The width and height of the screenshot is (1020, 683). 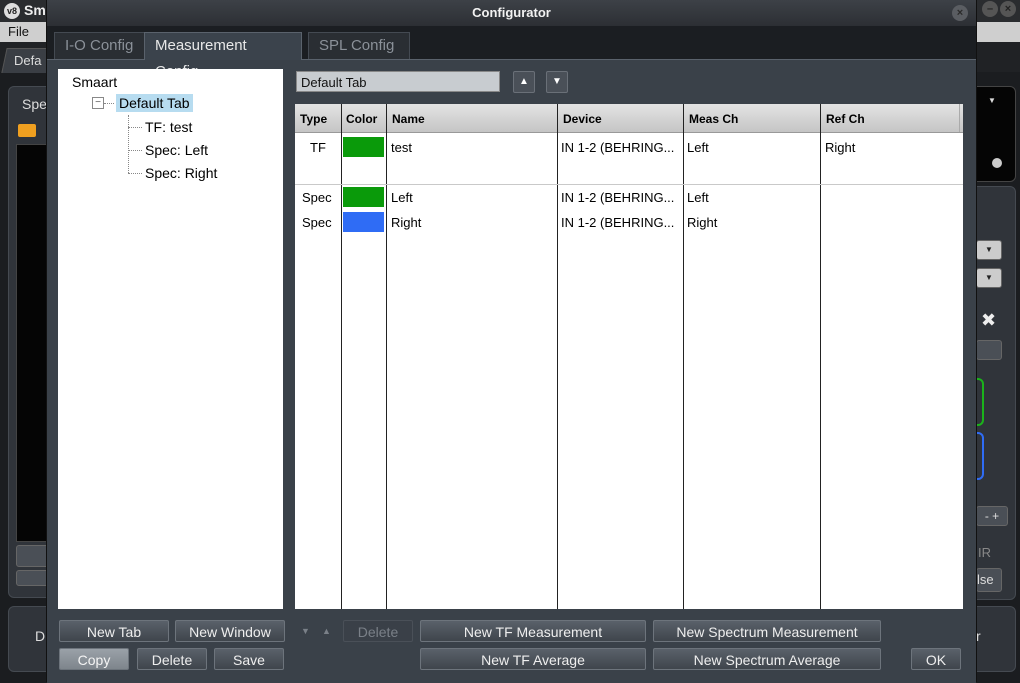 What do you see at coordinates (408, 119) in the screenshot?
I see `column-header-name: Name` at bounding box center [408, 119].